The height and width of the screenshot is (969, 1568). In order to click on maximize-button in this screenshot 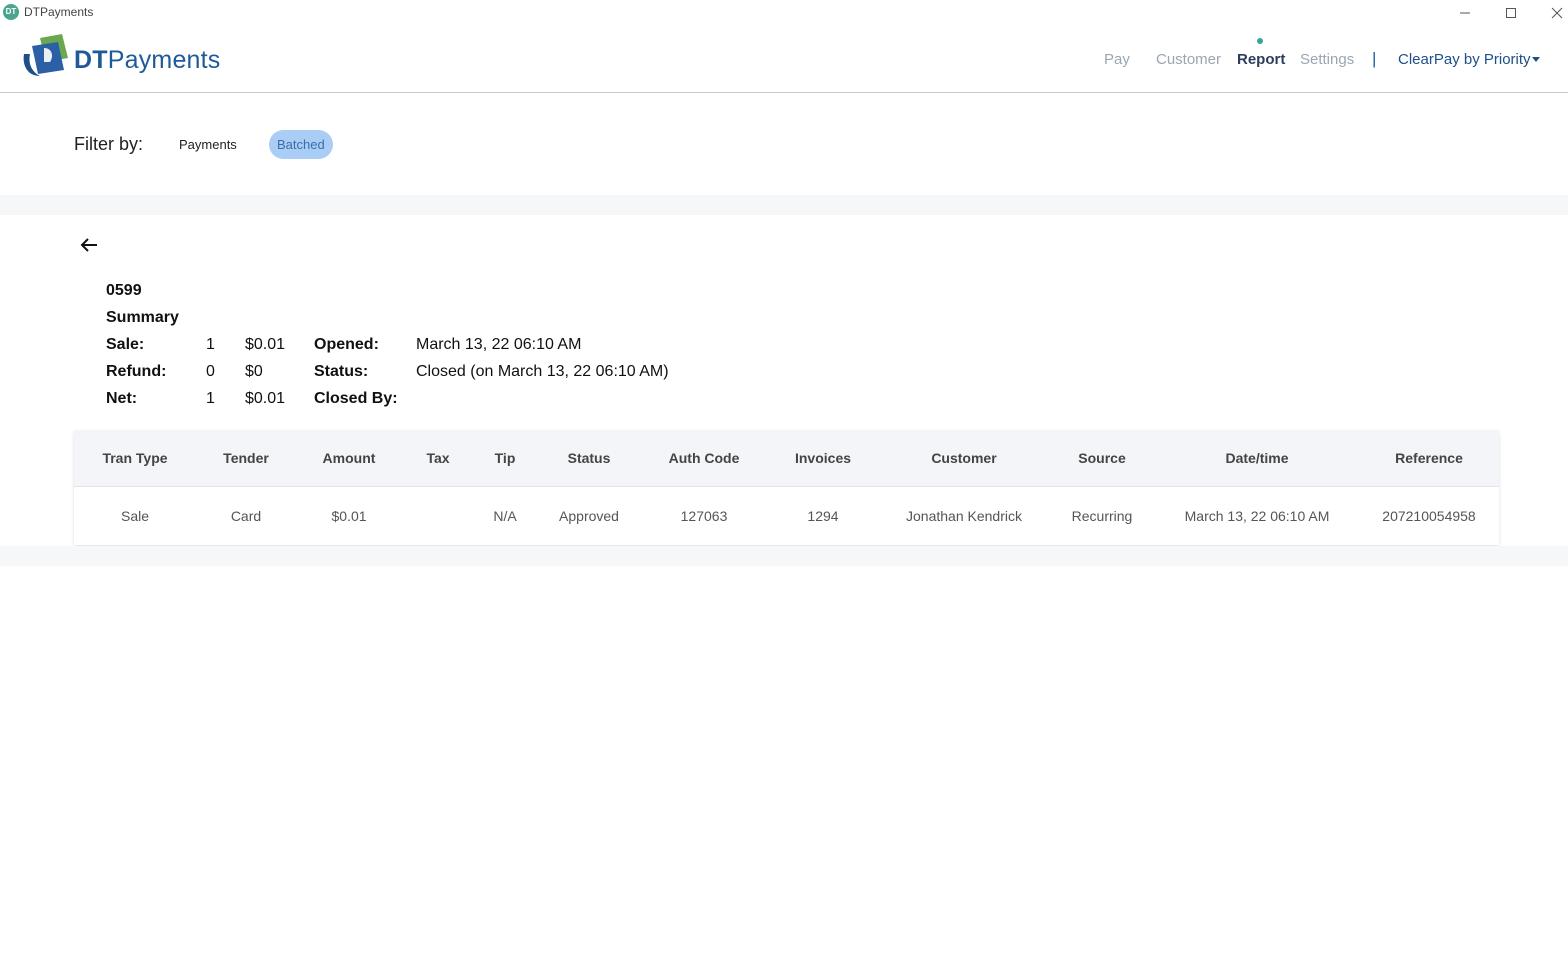, I will do `click(1511, 13)`.